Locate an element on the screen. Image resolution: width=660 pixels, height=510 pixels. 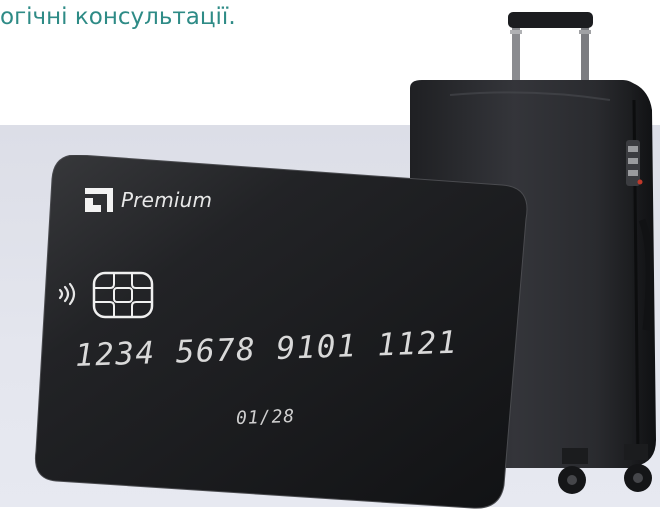
chip-icon is located at coordinates (123, 295).